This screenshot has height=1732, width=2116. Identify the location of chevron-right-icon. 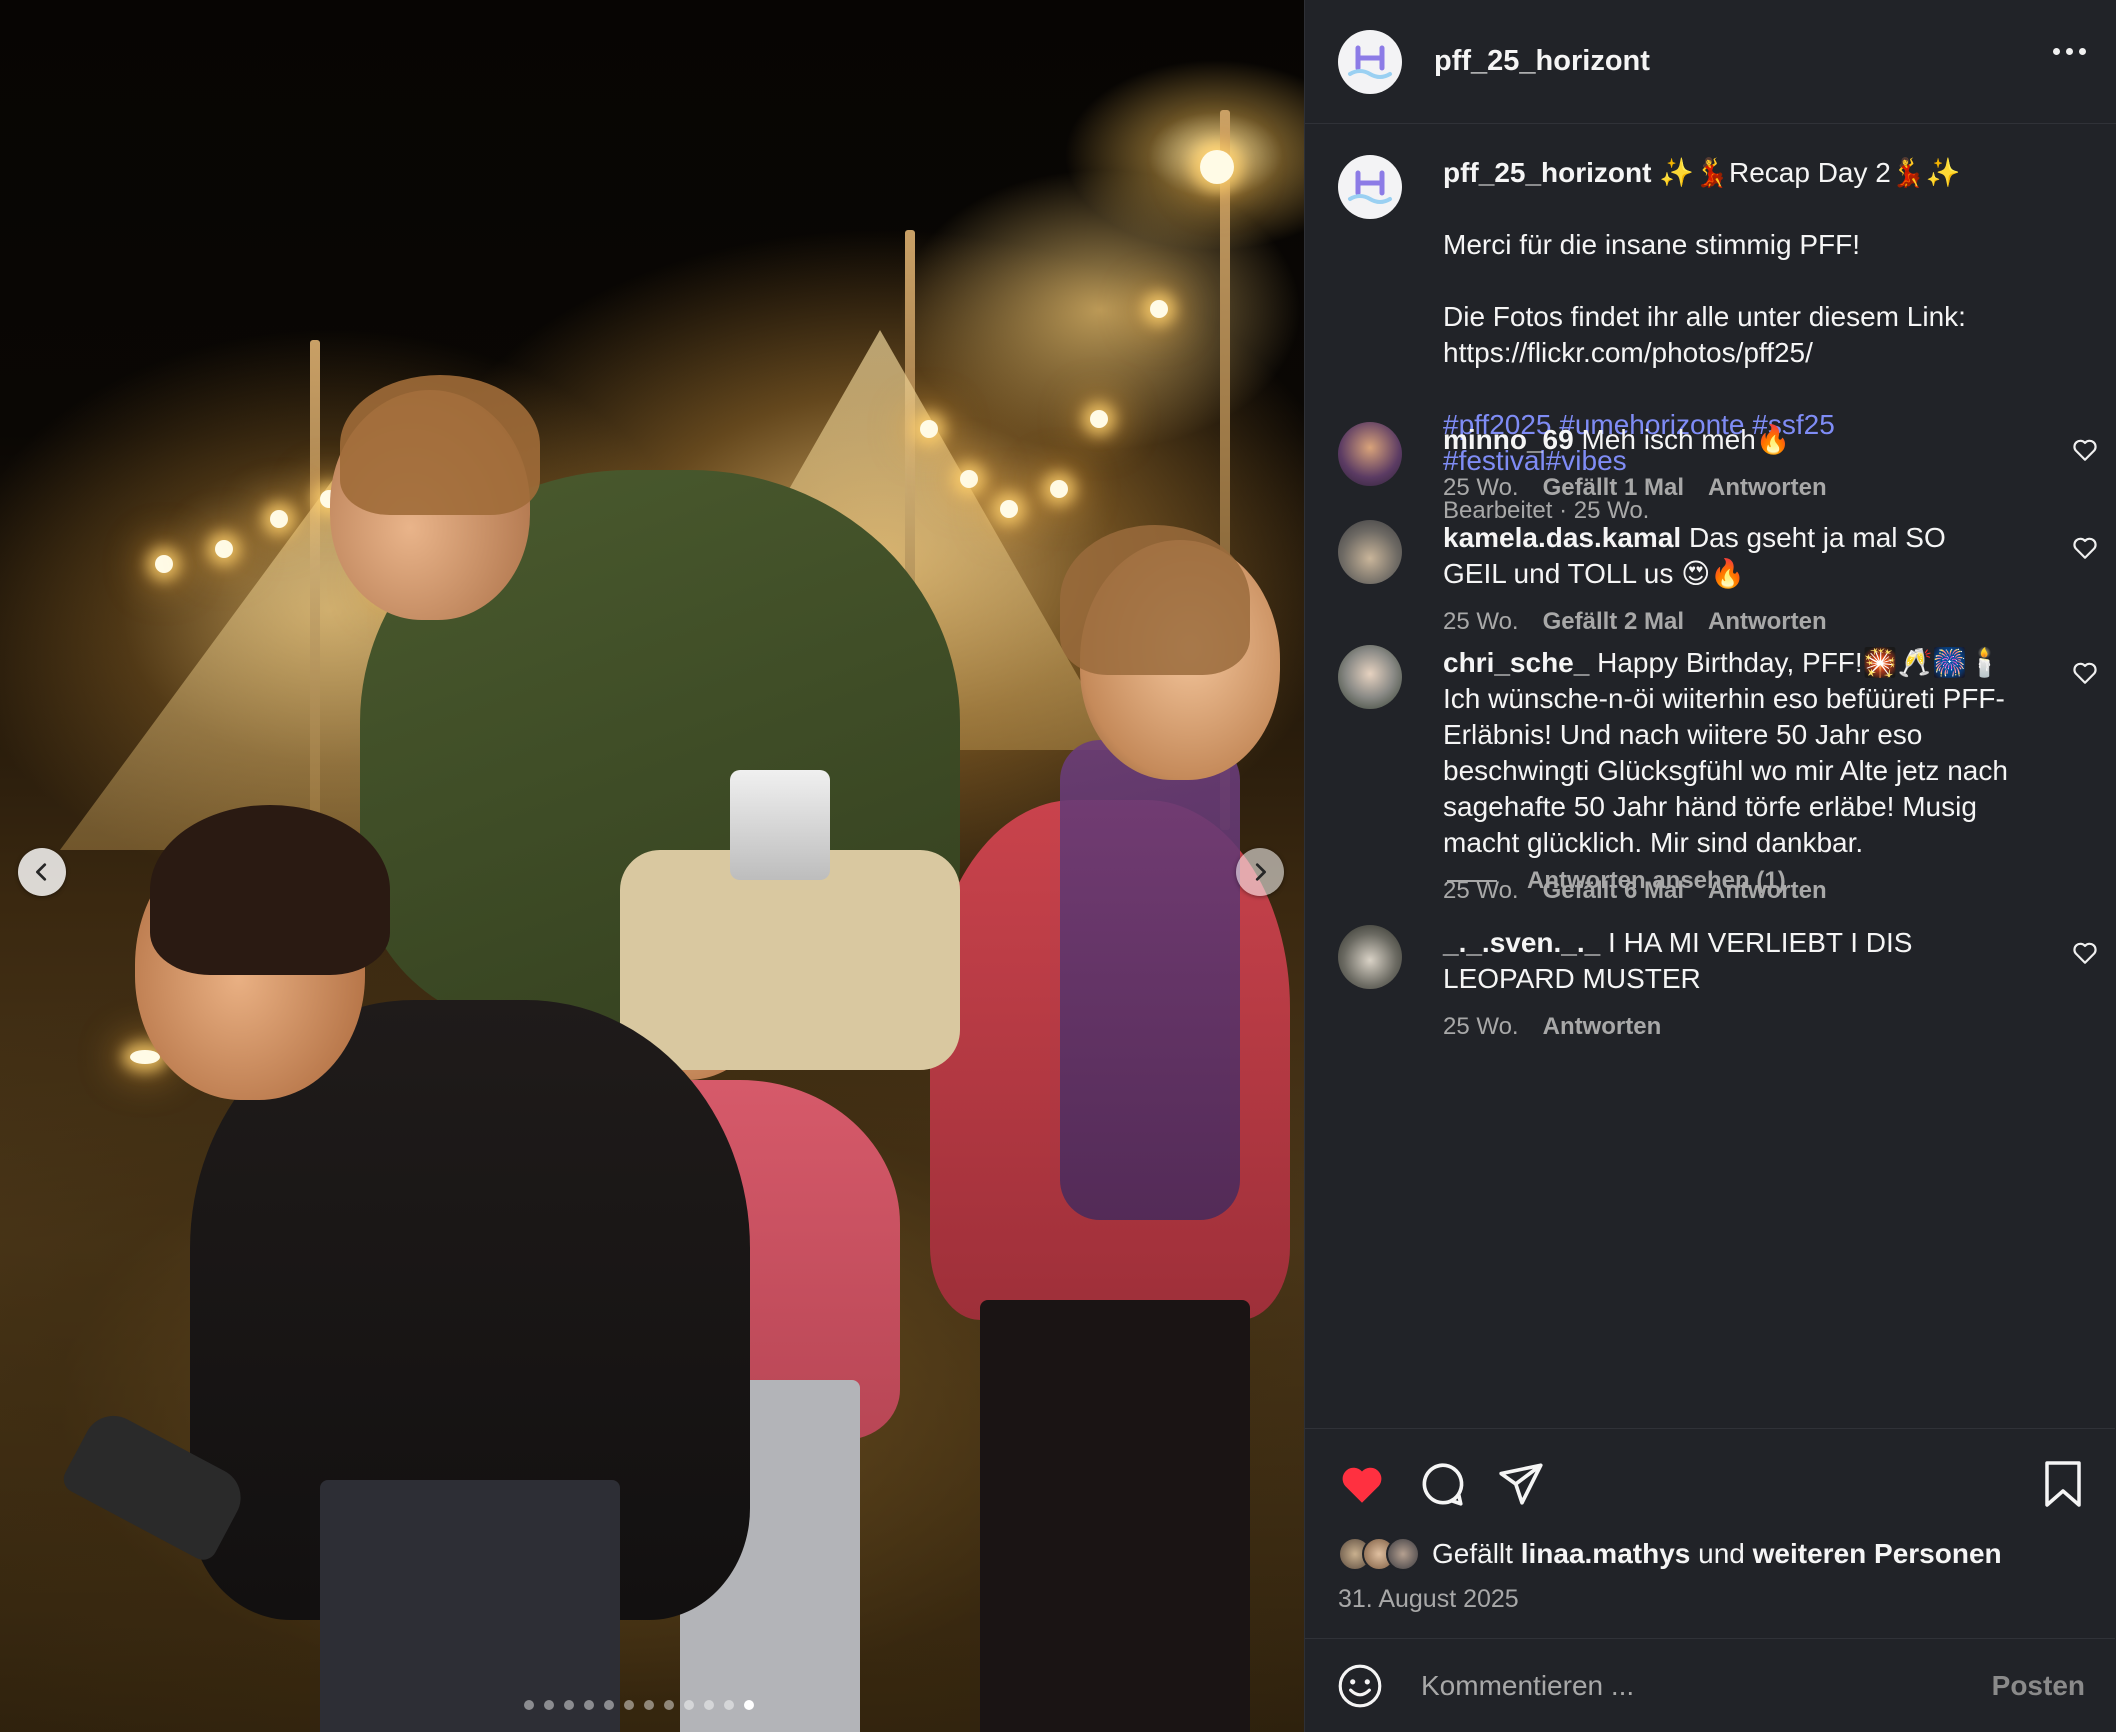
(1260, 872).